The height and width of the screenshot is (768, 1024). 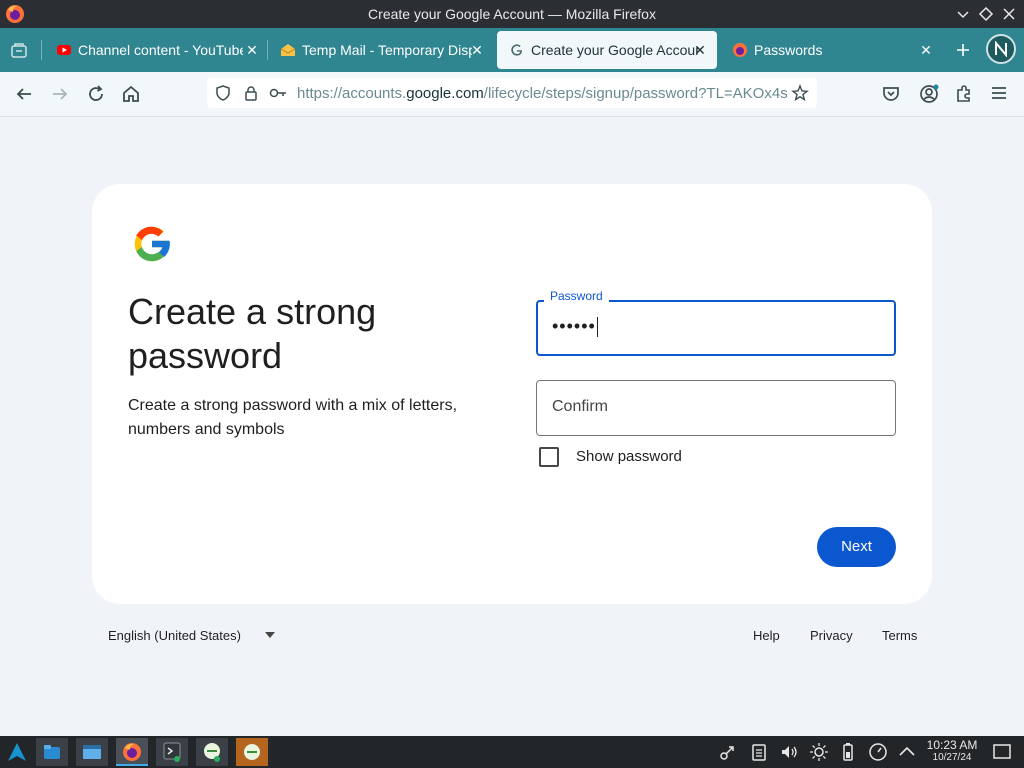 I want to click on home-icon, so click(x=131, y=94).